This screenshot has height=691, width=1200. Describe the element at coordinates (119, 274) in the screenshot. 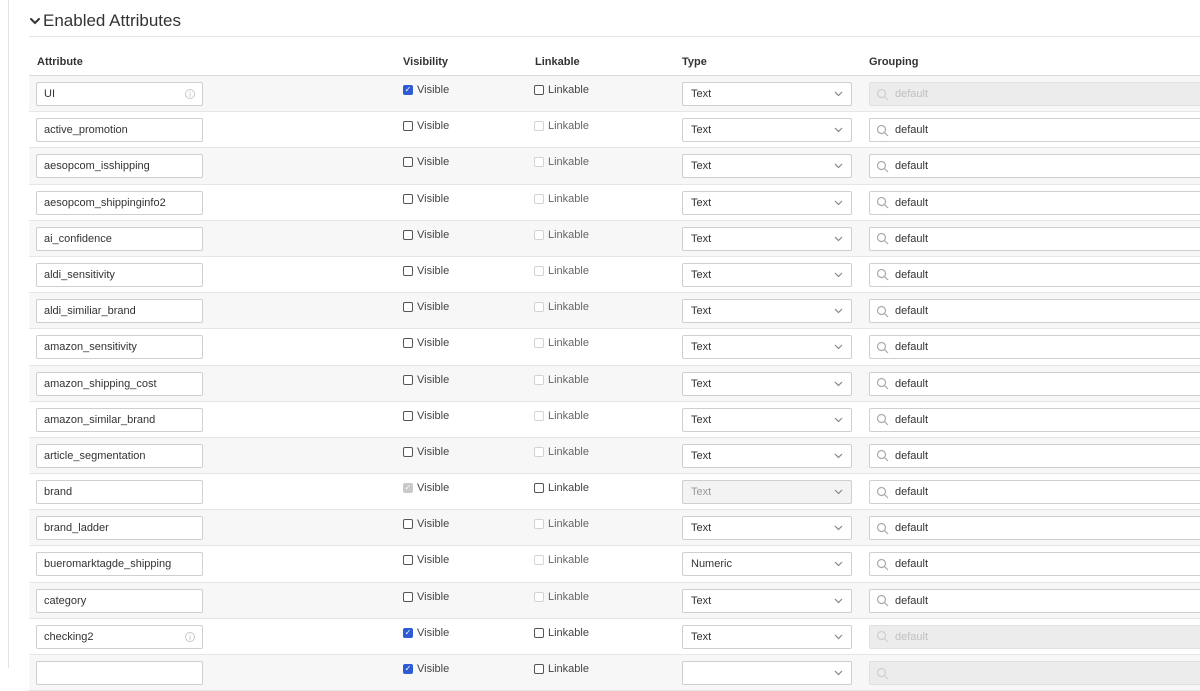

I see `attribute-name-field: aldi_sensitivity` at that location.